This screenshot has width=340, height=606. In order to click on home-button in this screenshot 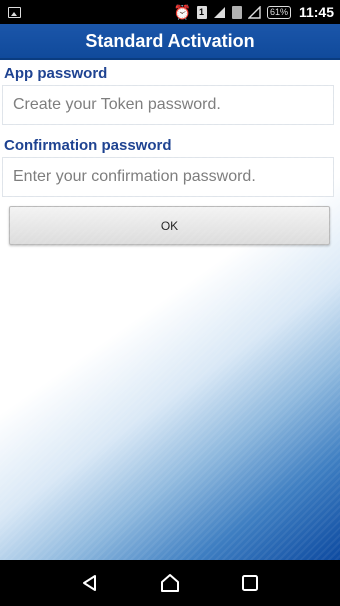, I will do `click(170, 583)`.